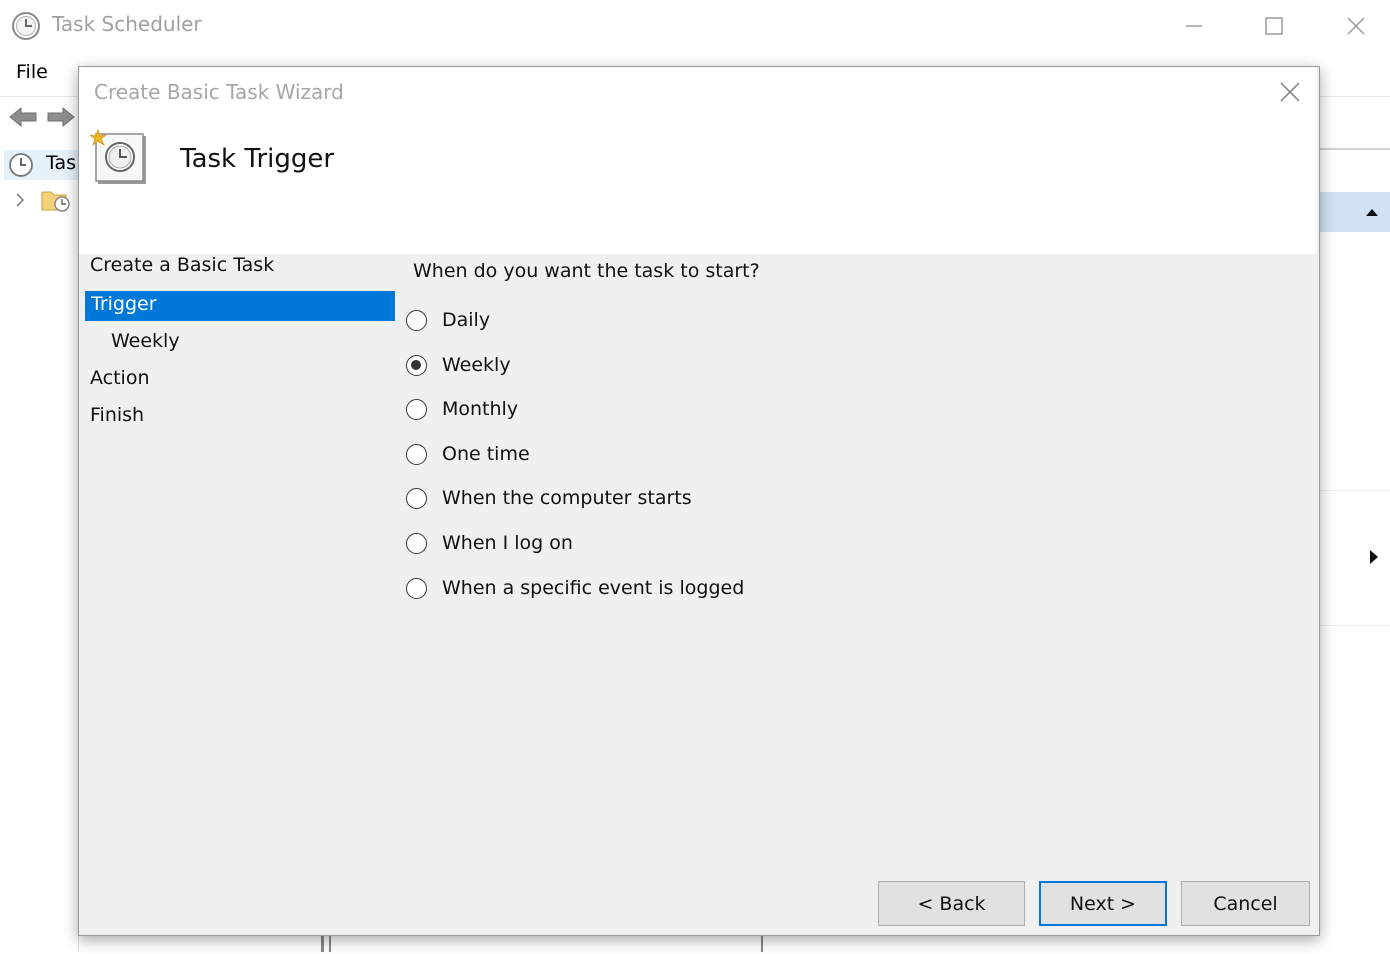 This screenshot has width=1390, height=954. I want to click on chevron-right-icon, so click(20, 200).